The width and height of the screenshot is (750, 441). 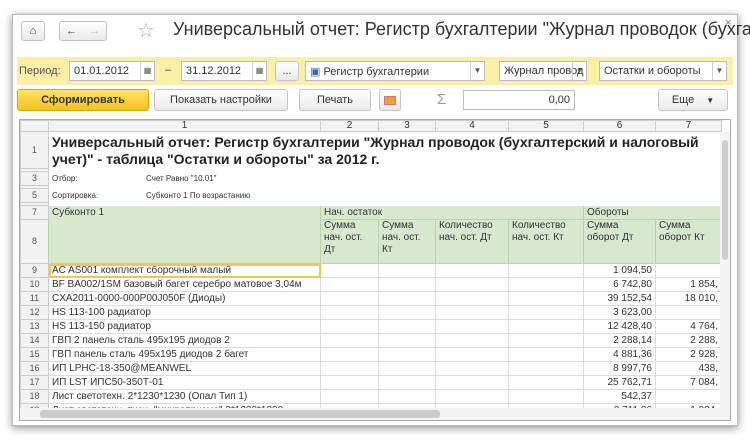 I want to click on subkonto-name: ГВП панель сталь 495х195 диодов 2 багет, so click(x=184, y=354).